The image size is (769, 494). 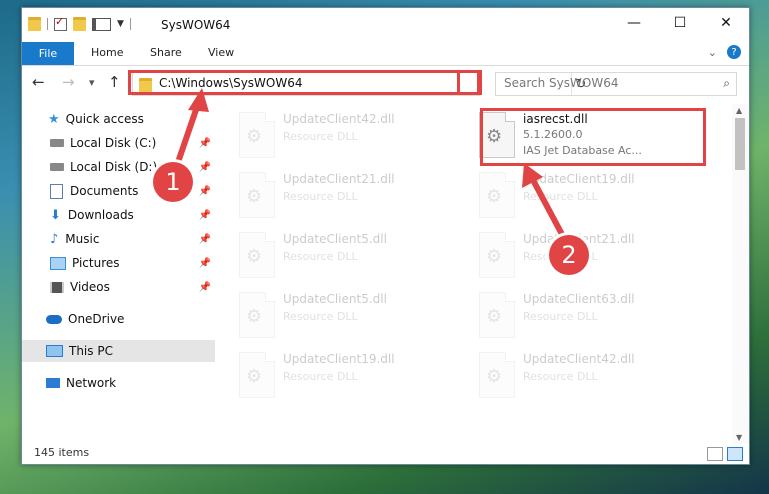 What do you see at coordinates (359, 84) in the screenshot?
I see `address-bar: C:\Windows\SysWOW64 ↻` at bounding box center [359, 84].